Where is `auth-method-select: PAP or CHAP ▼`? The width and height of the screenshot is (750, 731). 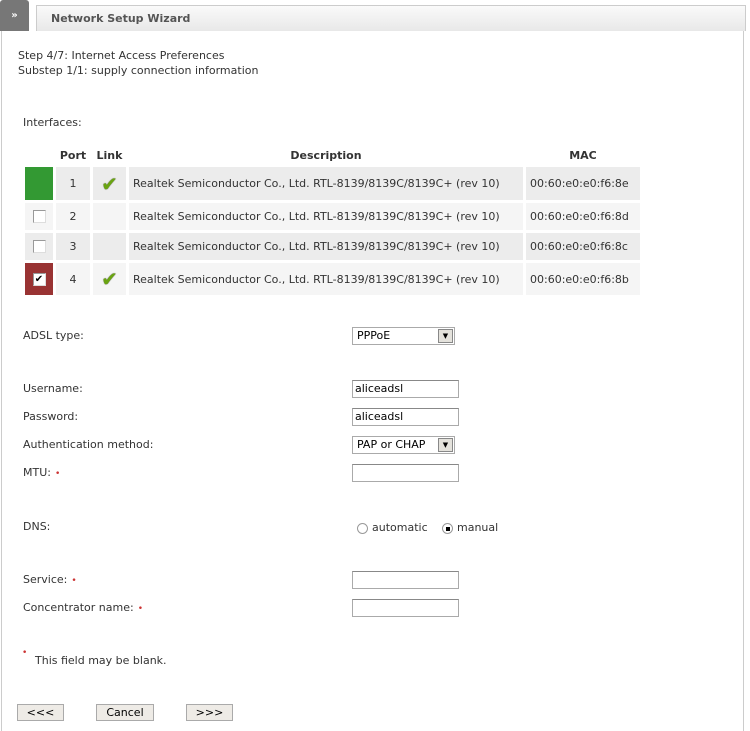 auth-method-select: PAP or CHAP ▼ is located at coordinates (403, 445).